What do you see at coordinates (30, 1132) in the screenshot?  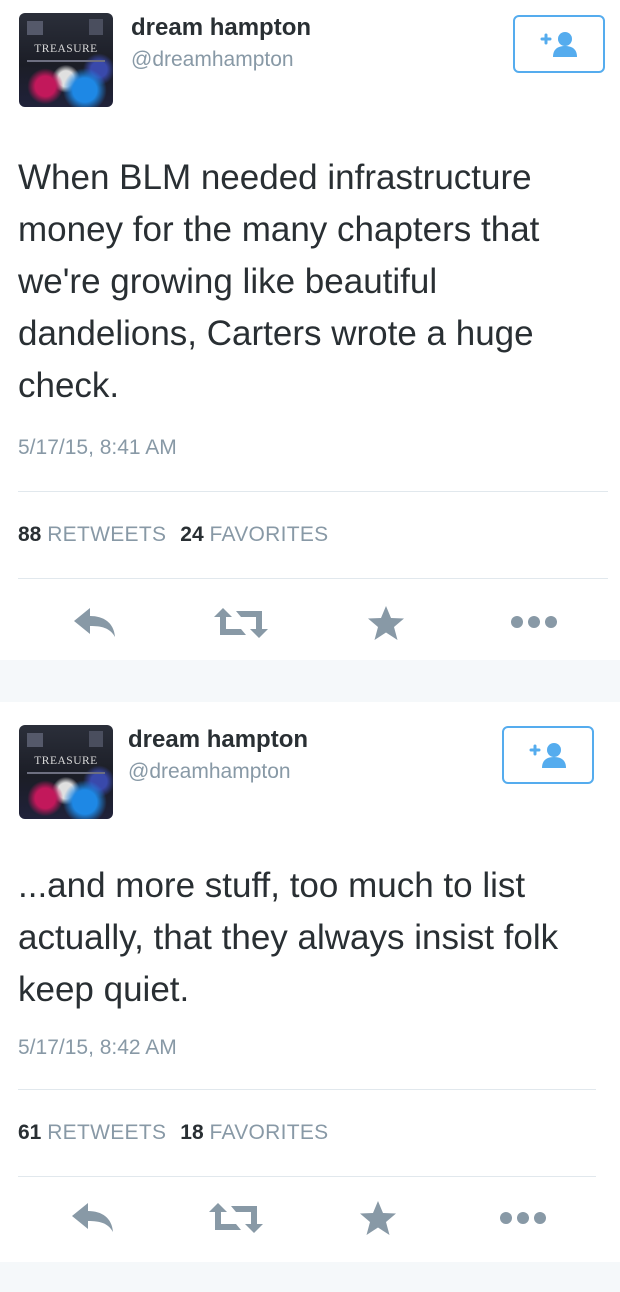 I see `retweets-count: 61` at bounding box center [30, 1132].